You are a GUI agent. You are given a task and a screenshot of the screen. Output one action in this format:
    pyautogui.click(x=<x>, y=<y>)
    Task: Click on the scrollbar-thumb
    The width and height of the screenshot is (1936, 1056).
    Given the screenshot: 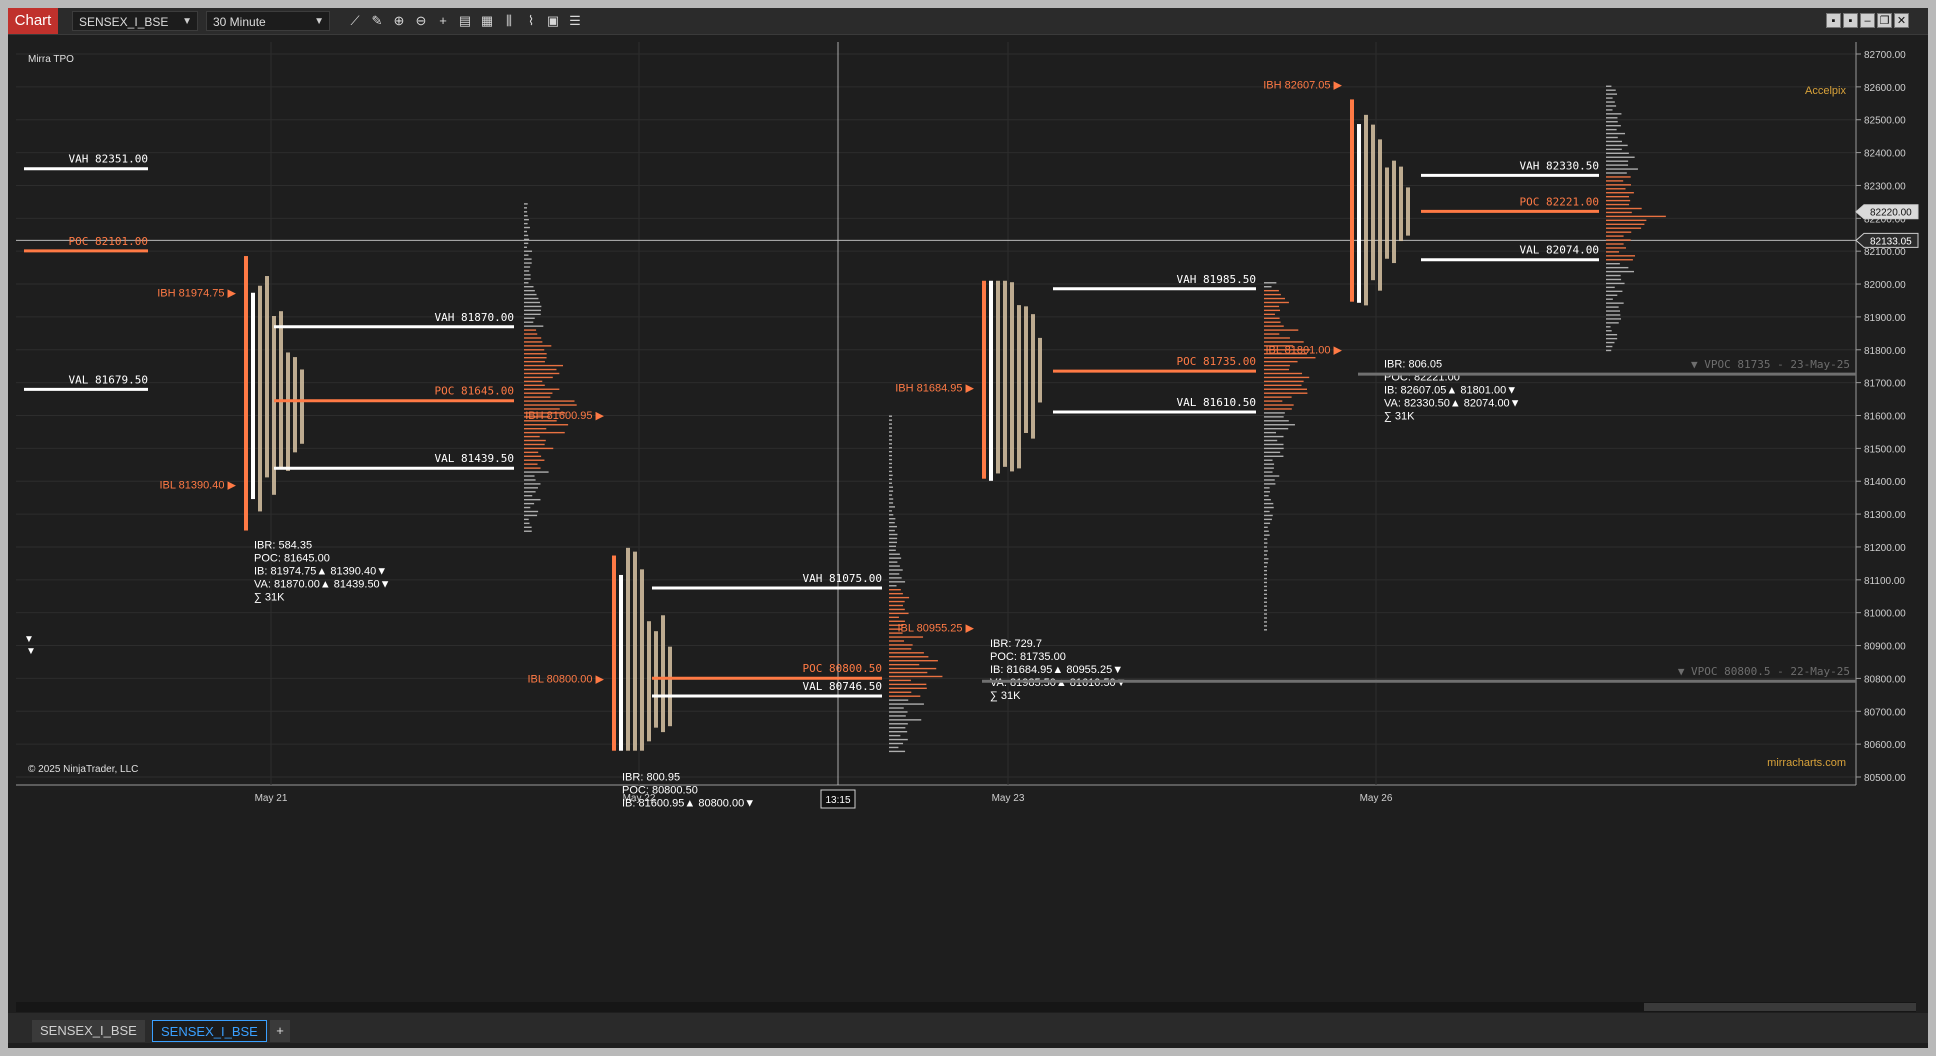 What is the action you would take?
    pyautogui.click(x=1780, y=1007)
    